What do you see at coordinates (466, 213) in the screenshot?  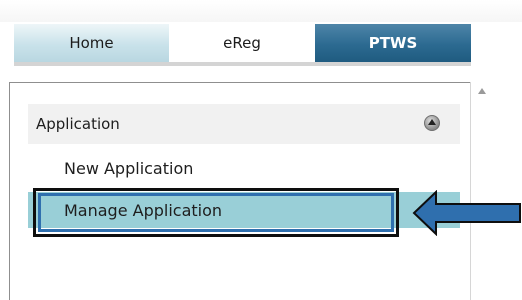 I see `left-arrow-icon` at bounding box center [466, 213].